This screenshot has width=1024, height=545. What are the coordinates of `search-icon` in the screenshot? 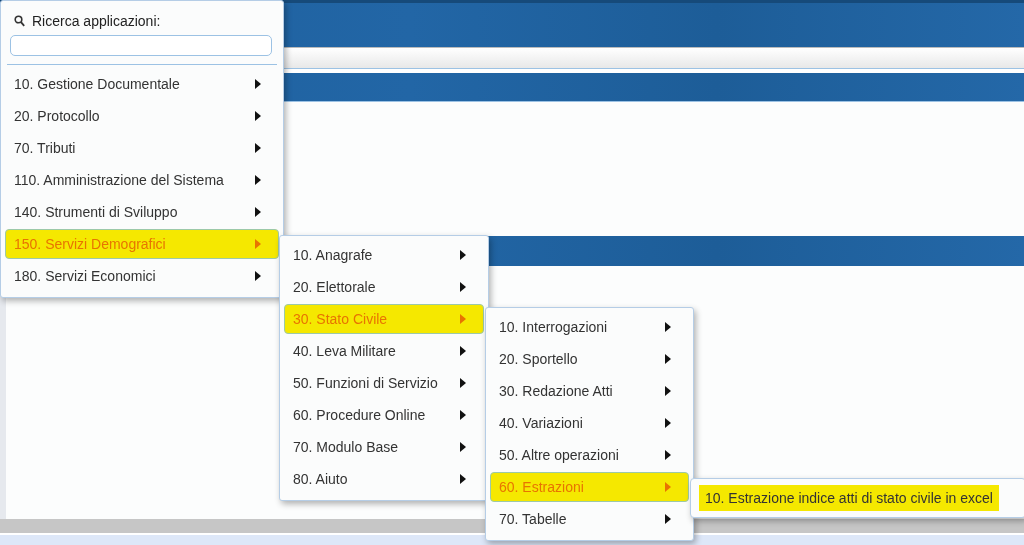 It's located at (19, 21).